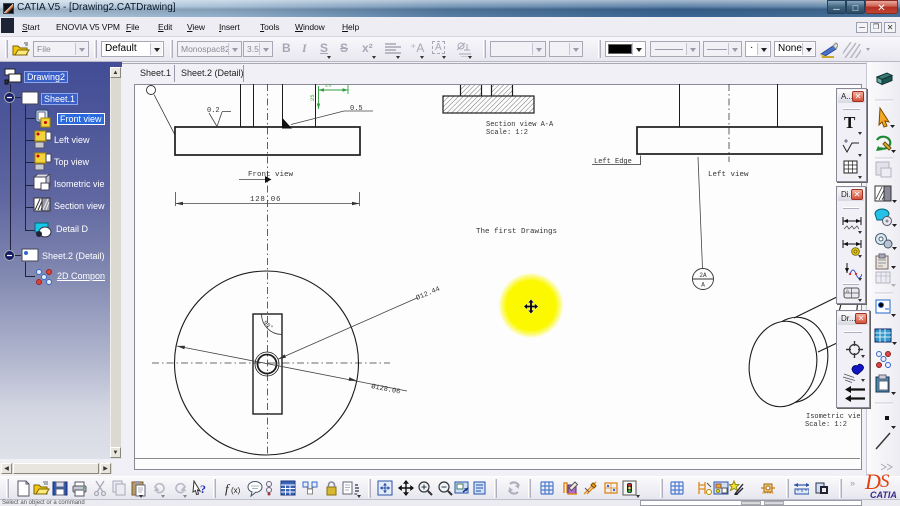 Image resolution: width=900 pixels, height=506 pixels. Describe the element at coordinates (728, 175) in the screenshot. I see `svg-text: Left view` at that location.